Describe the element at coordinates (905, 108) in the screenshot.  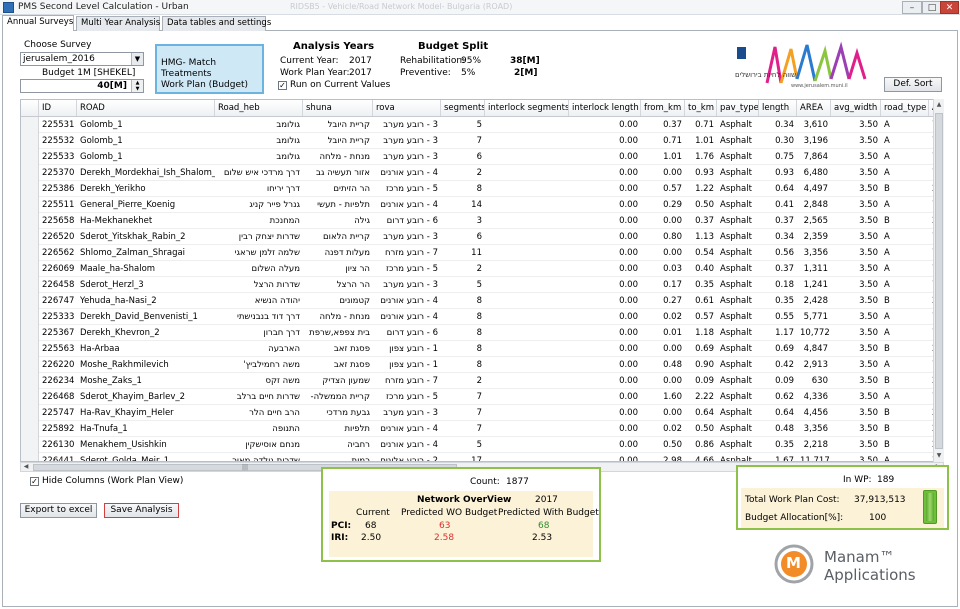
I see `column-header: road_type` at that location.